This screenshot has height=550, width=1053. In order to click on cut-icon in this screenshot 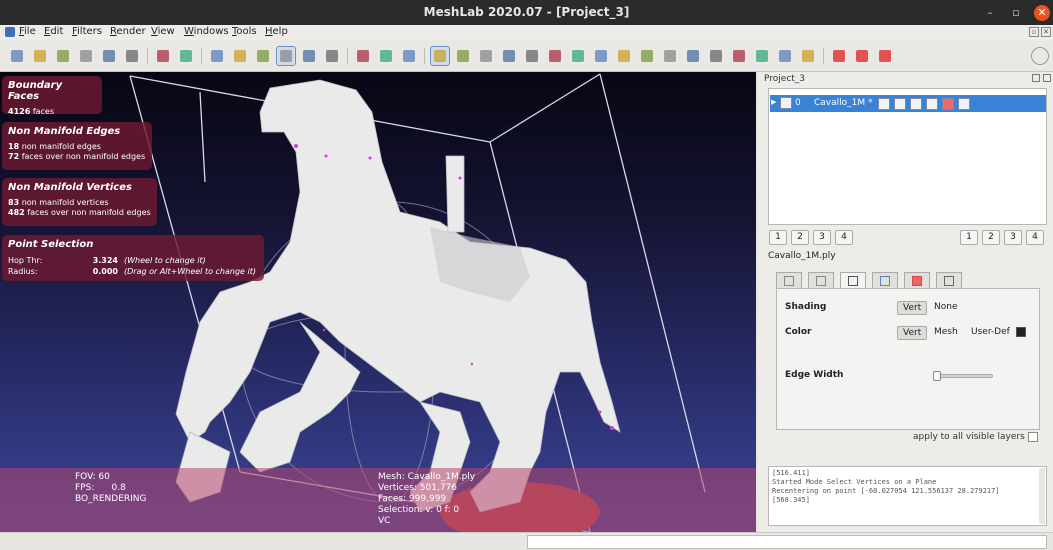, I will do `click(693, 56)`.